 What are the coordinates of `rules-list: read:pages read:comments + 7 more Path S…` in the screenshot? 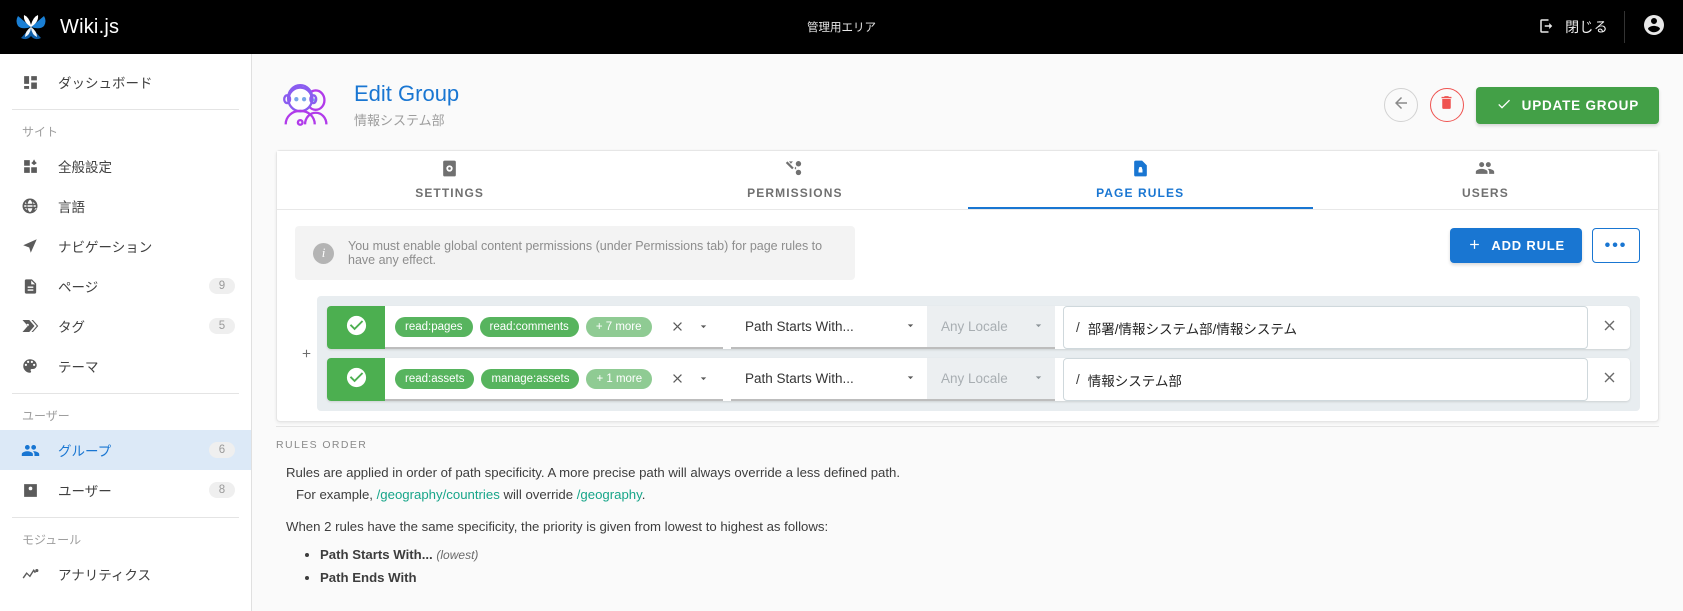 It's located at (978, 353).